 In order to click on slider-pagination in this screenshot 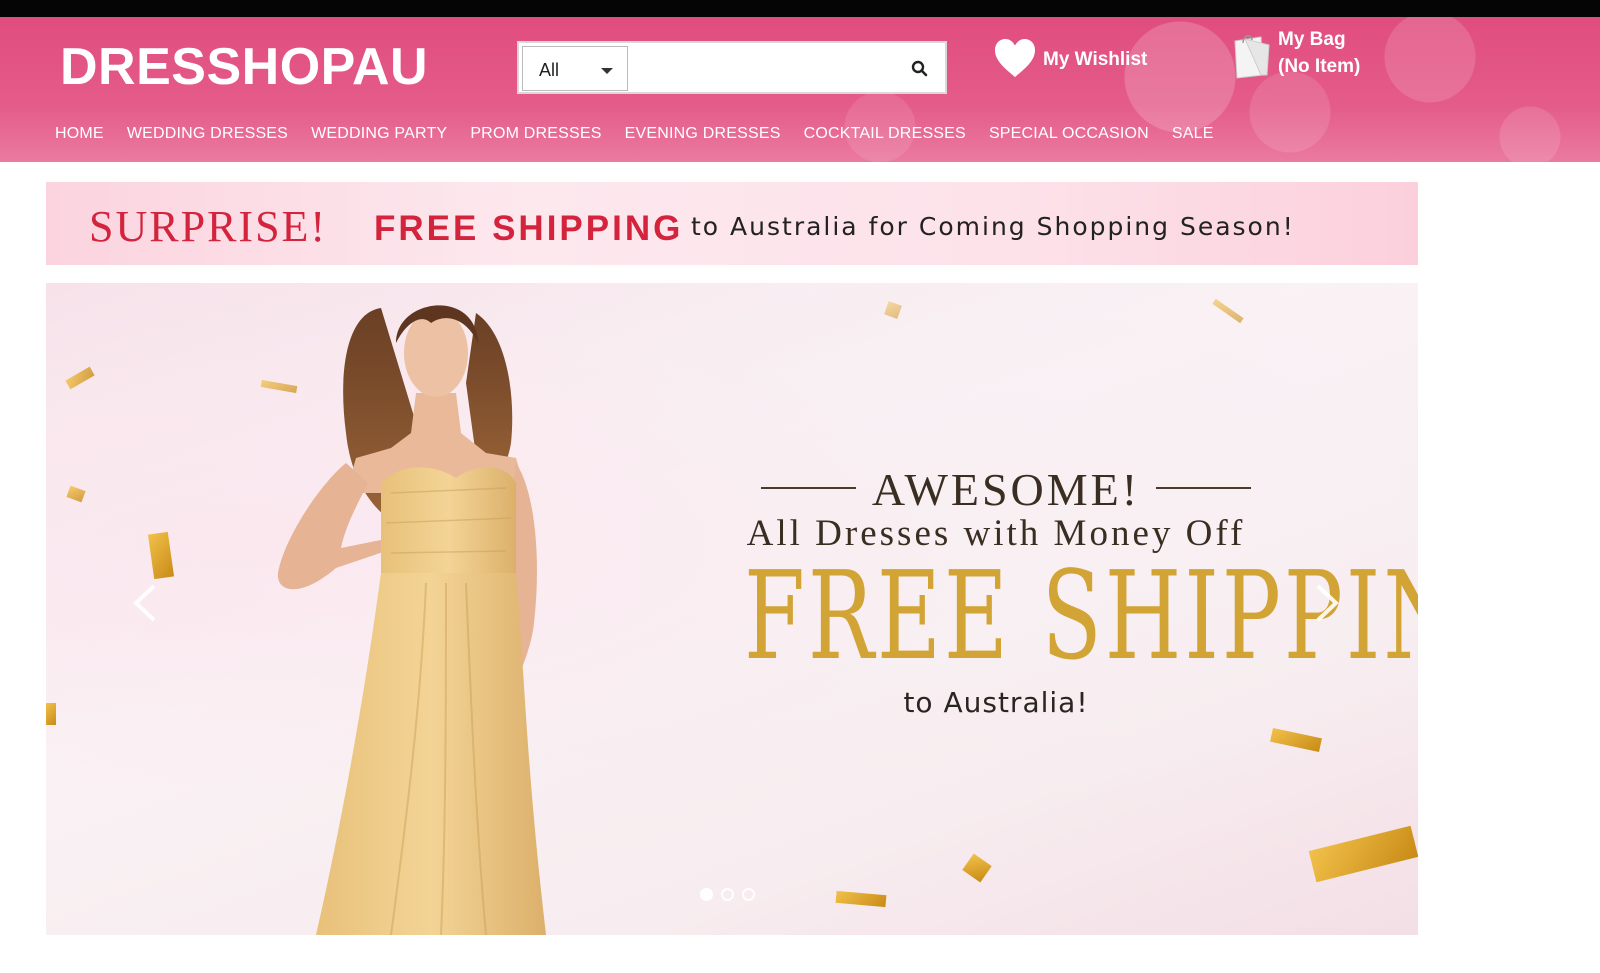, I will do `click(727, 894)`.